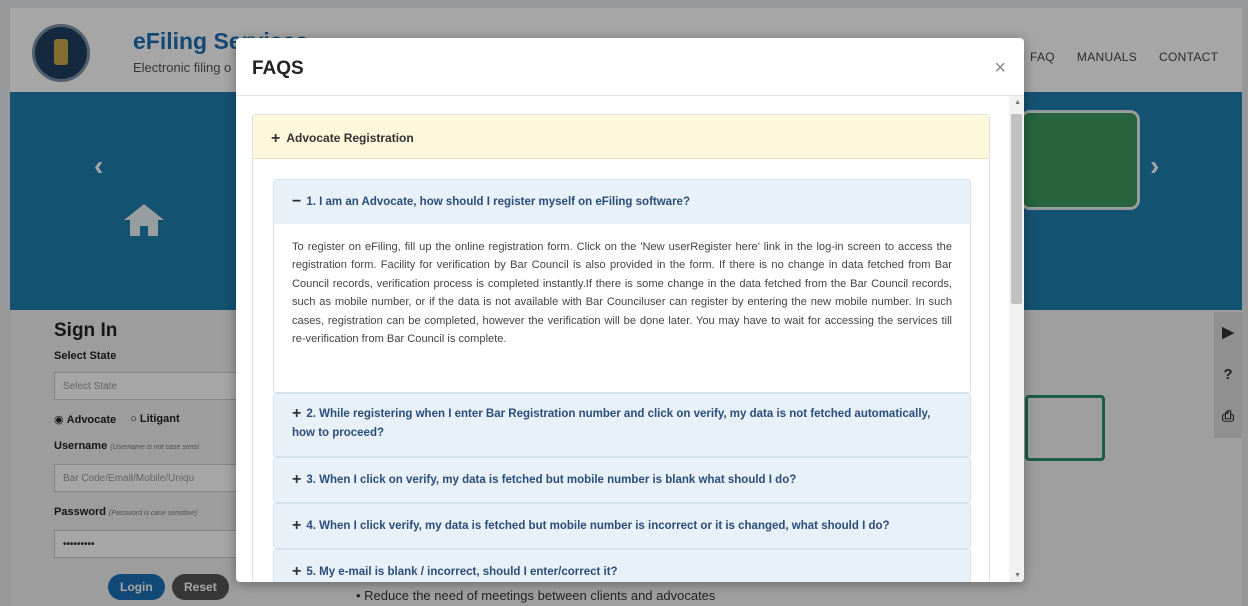 The image size is (1248, 606). Describe the element at coordinates (1017, 102) in the screenshot. I see `scroll-up-icon: ▲` at that location.